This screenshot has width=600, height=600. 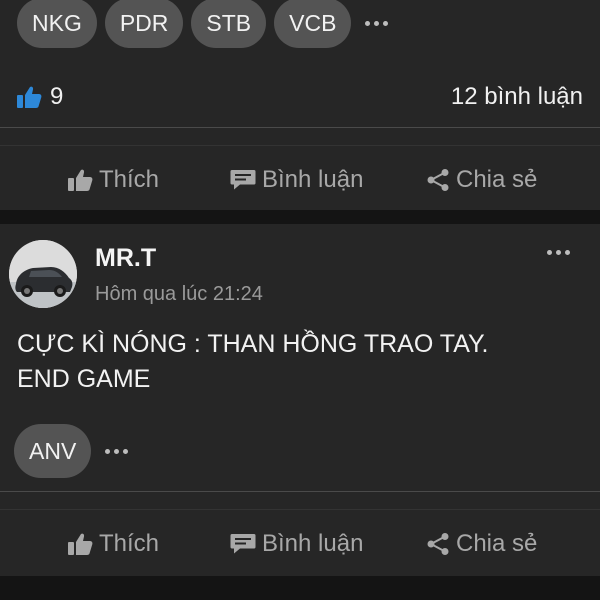 I want to click on avatar, so click(x=43, y=274).